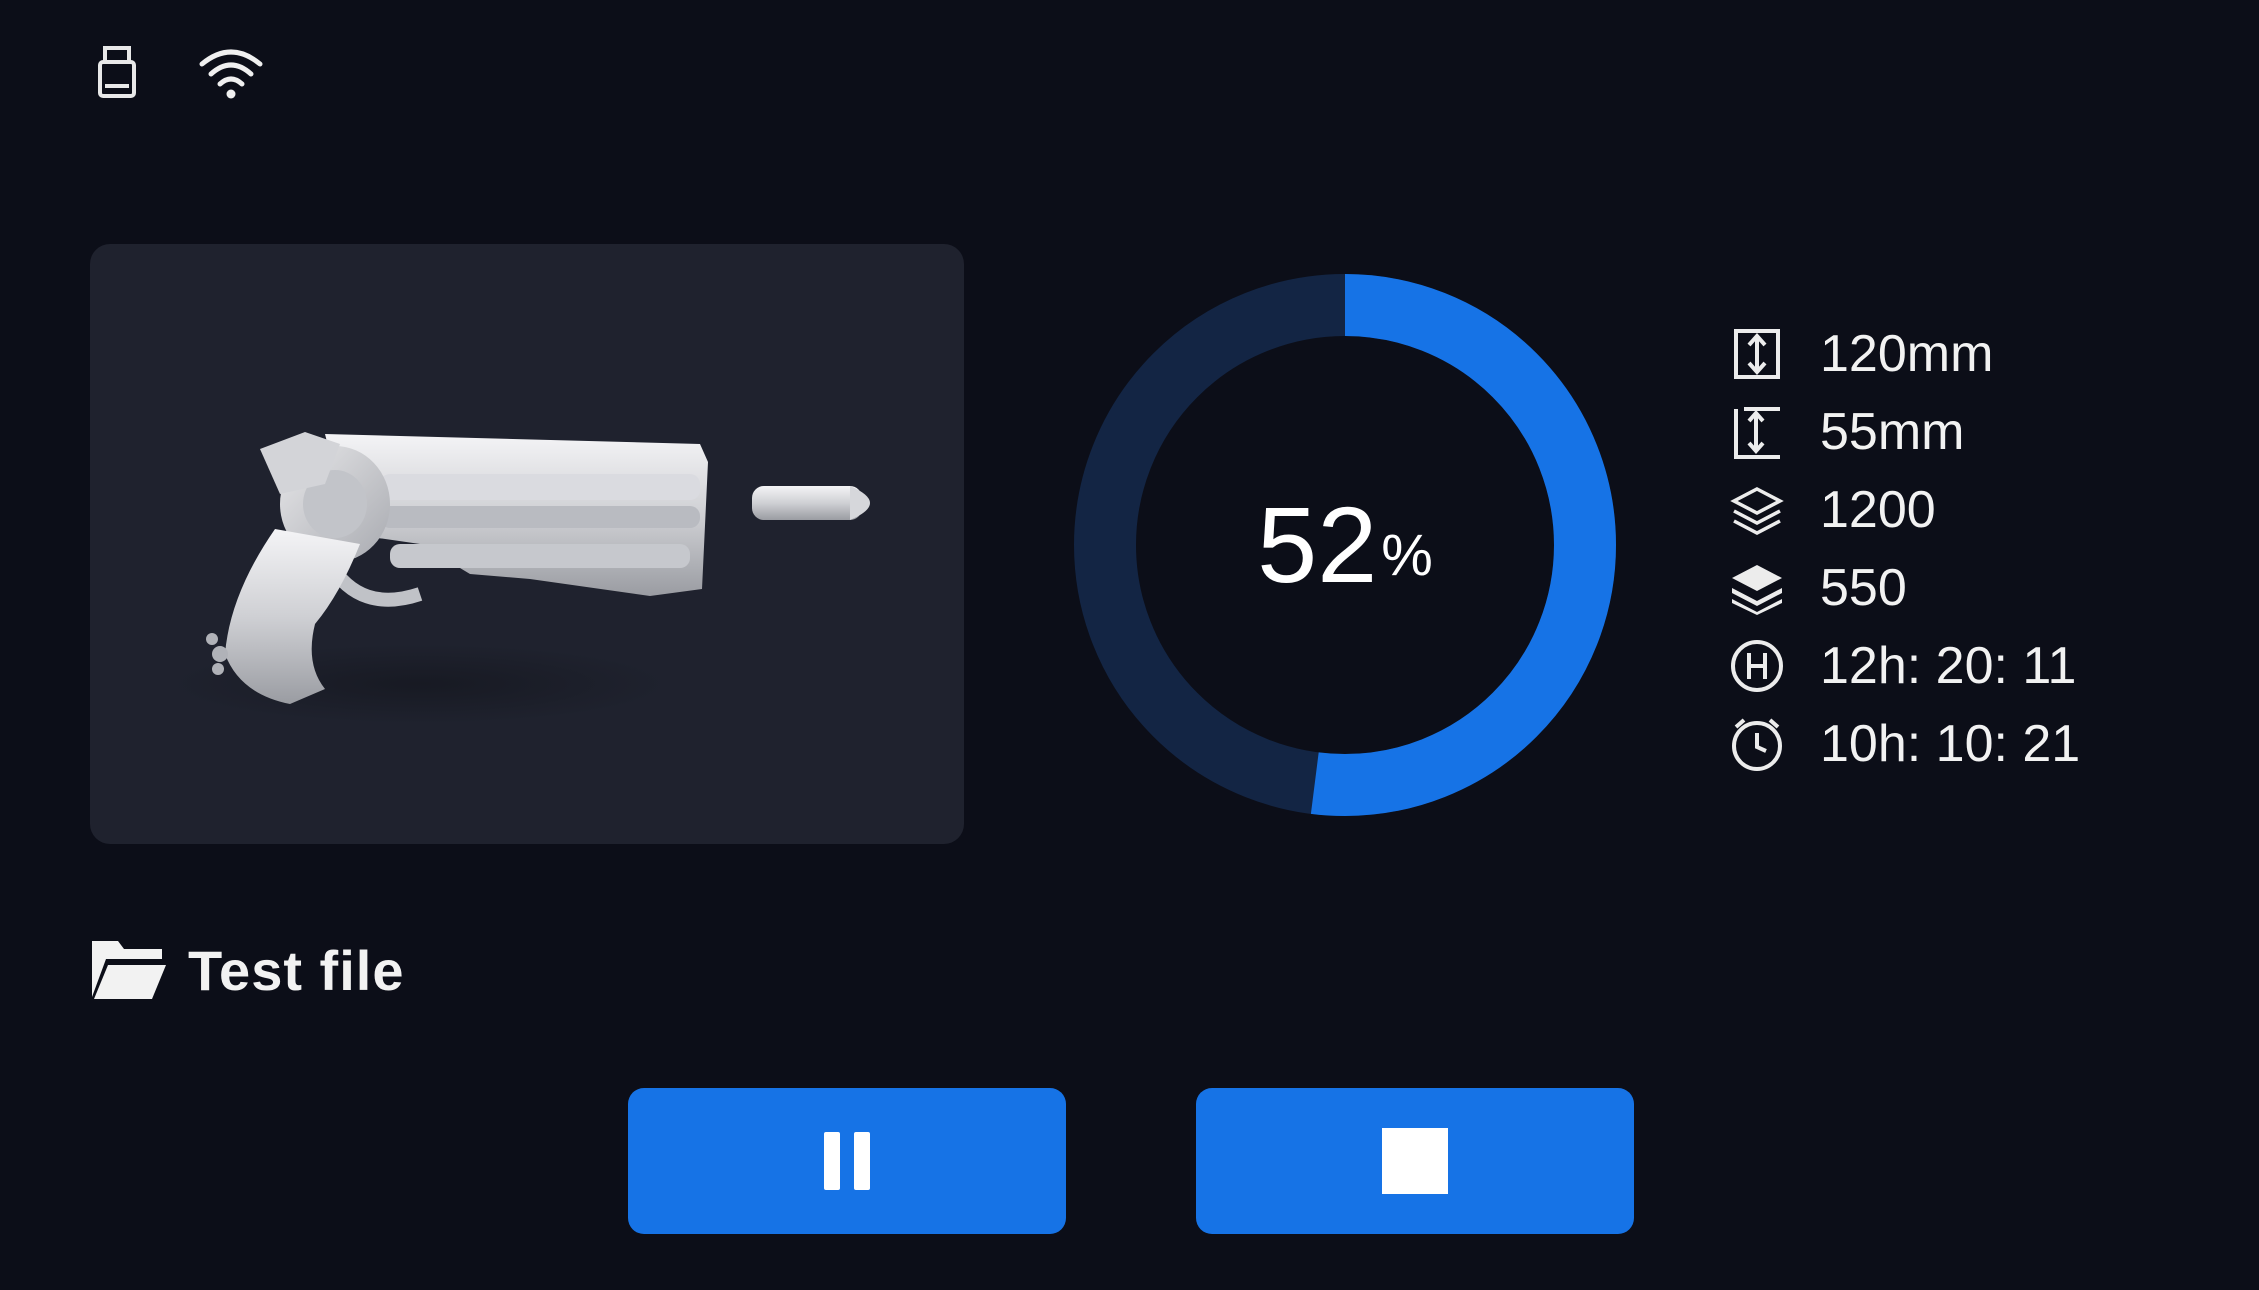 The height and width of the screenshot is (1290, 2259). Describe the element at coordinates (1907, 354) in the screenshot. I see `stat-value: 120mm` at that location.